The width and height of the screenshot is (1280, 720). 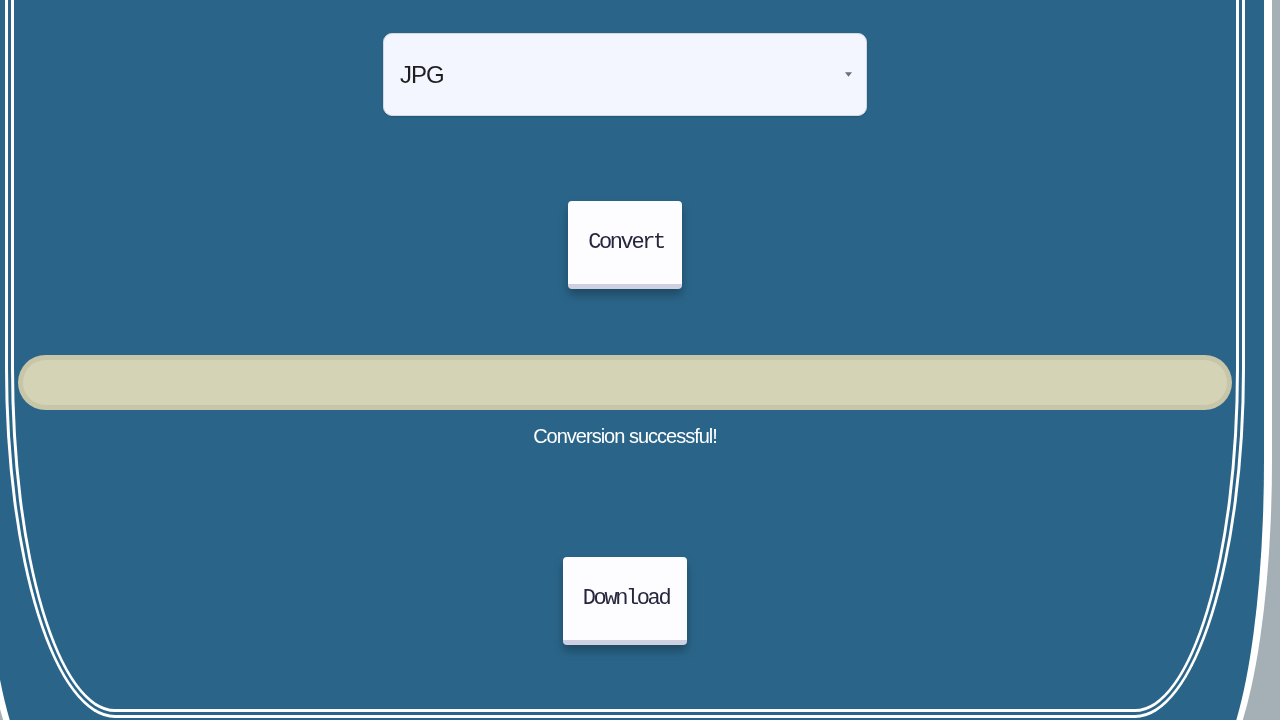 I want to click on caret-icon, so click(x=848, y=74).